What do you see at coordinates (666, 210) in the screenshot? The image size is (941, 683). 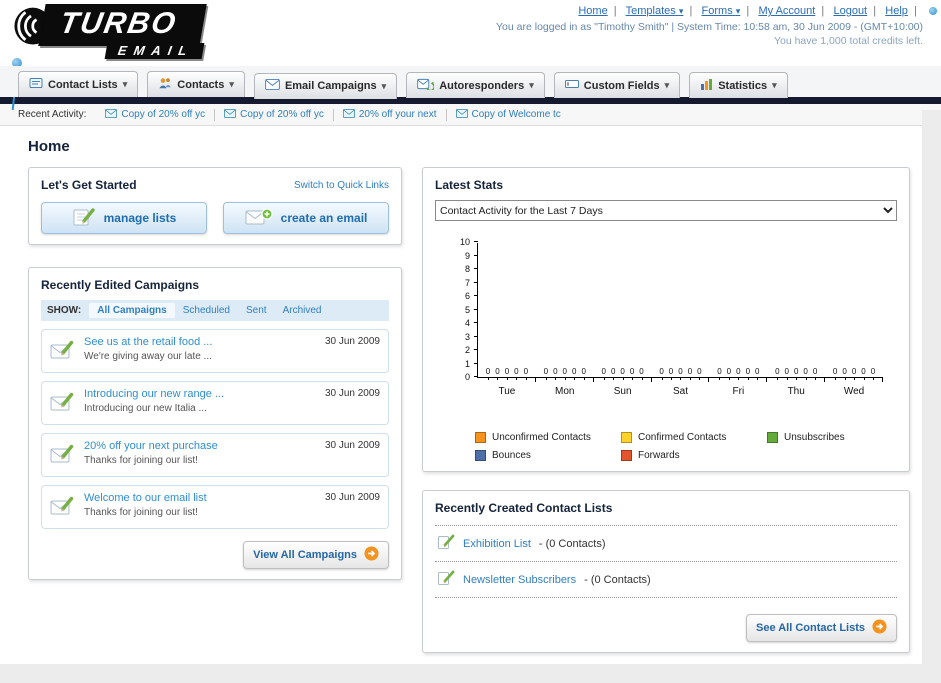 I see `stats-period-select: Contact Activity for the Last 7 Days` at bounding box center [666, 210].